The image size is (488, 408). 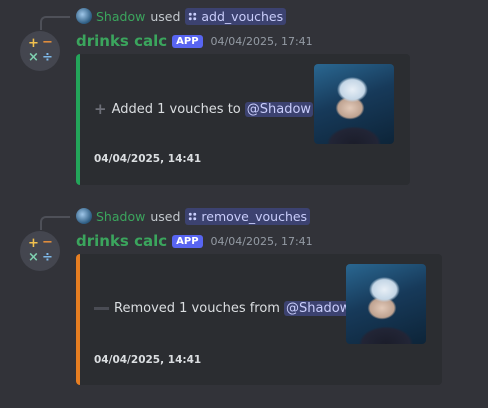 I want to click on command-name: add_vouches, so click(x=242, y=16).